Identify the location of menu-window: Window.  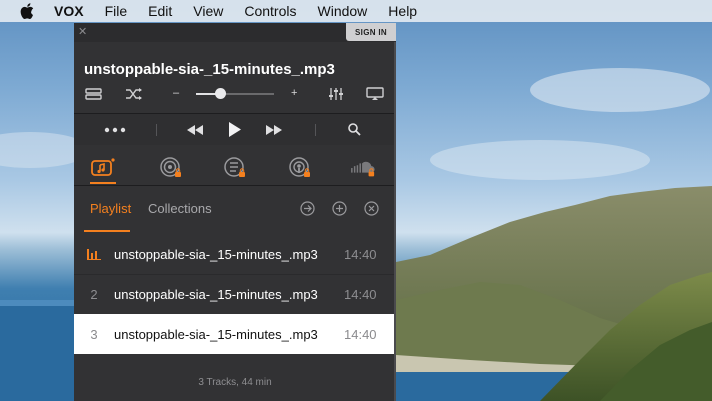
(343, 11).